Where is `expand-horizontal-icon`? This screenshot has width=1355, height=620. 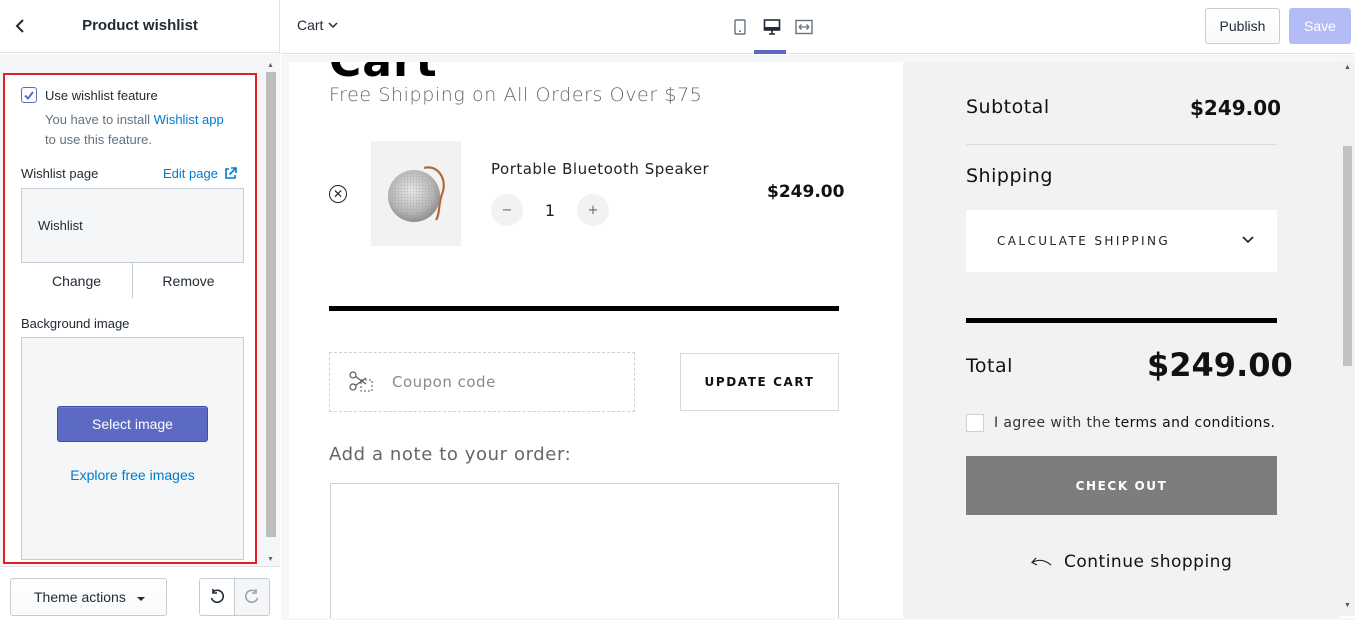 expand-horizontal-icon is located at coordinates (804, 27).